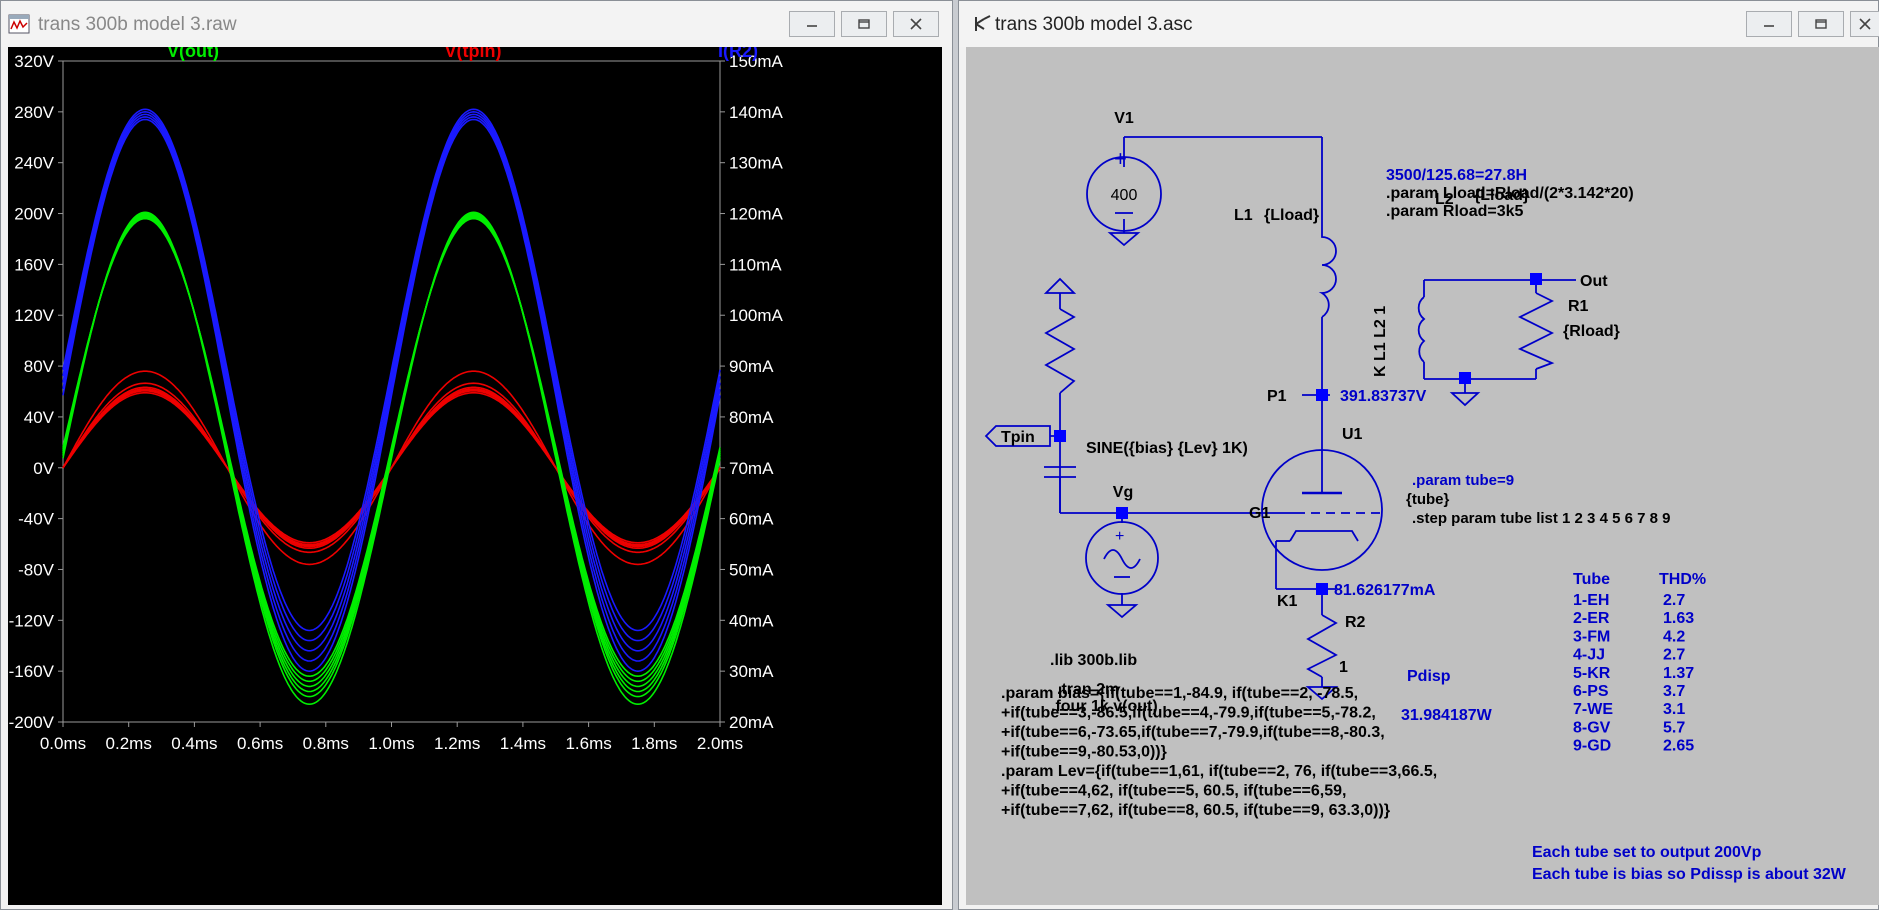  I want to click on table-cell-tube: 3-FM, so click(1591, 636).